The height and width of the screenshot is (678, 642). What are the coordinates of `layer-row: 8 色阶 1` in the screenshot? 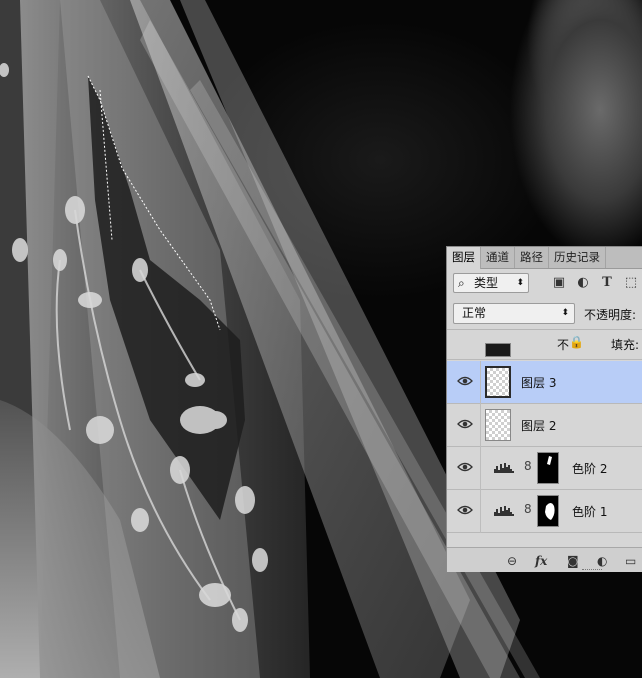 It's located at (544, 511).